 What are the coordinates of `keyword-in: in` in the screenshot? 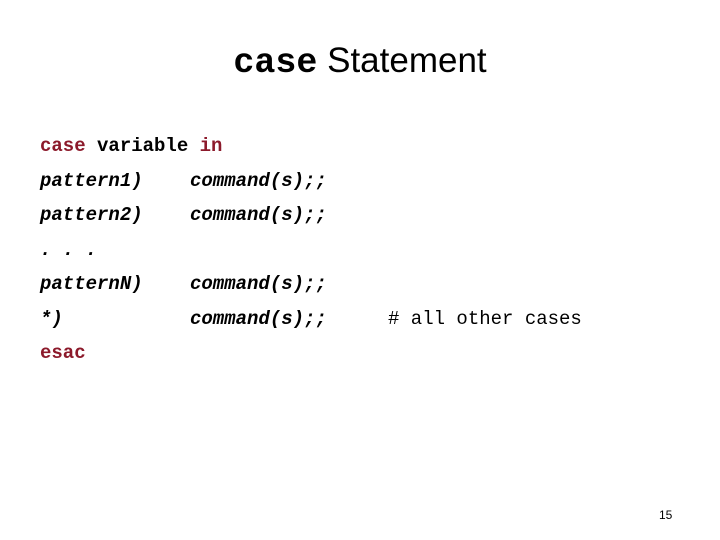 It's located at (211, 146).